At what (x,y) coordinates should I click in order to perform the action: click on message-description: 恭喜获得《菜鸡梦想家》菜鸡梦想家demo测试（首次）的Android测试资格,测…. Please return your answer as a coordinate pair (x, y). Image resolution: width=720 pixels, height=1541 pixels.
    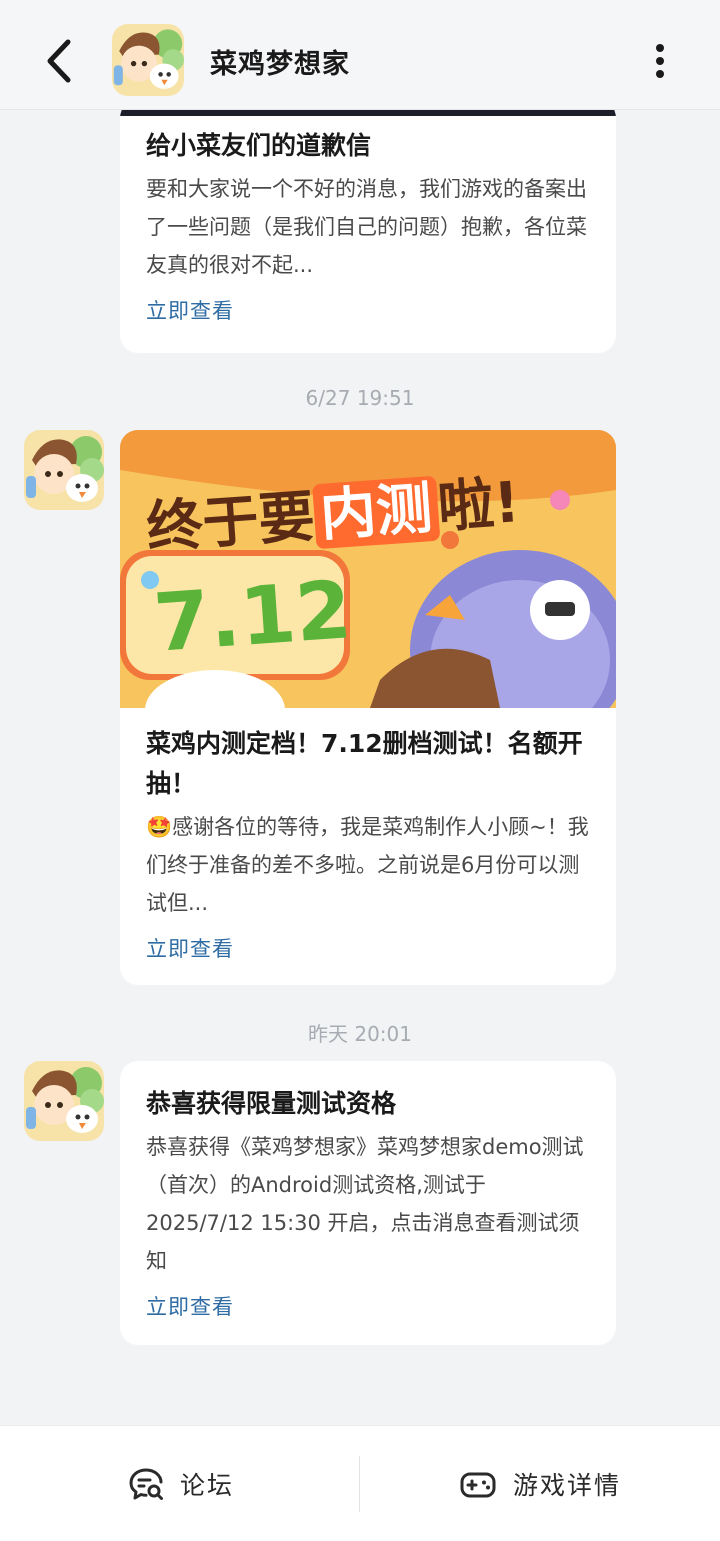
    Looking at the image, I should click on (365, 1204).